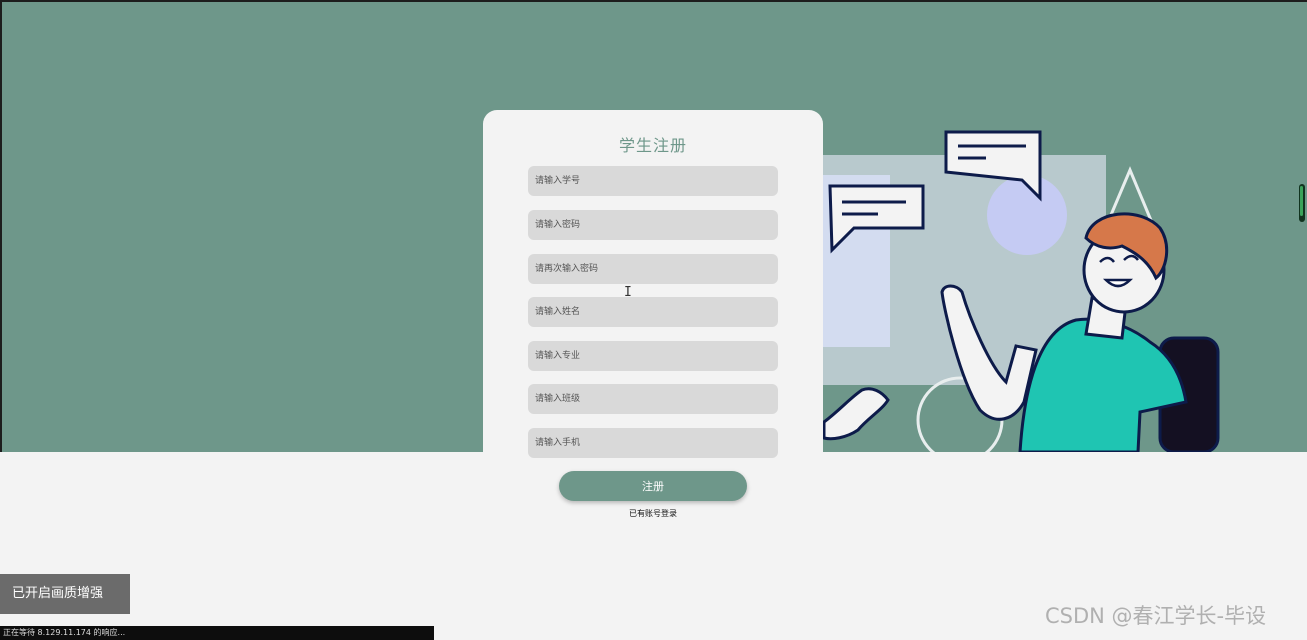 The height and width of the screenshot is (640, 1307). What do you see at coordinates (65, 594) in the screenshot?
I see `quality-toast: 已开启画质增强` at bounding box center [65, 594].